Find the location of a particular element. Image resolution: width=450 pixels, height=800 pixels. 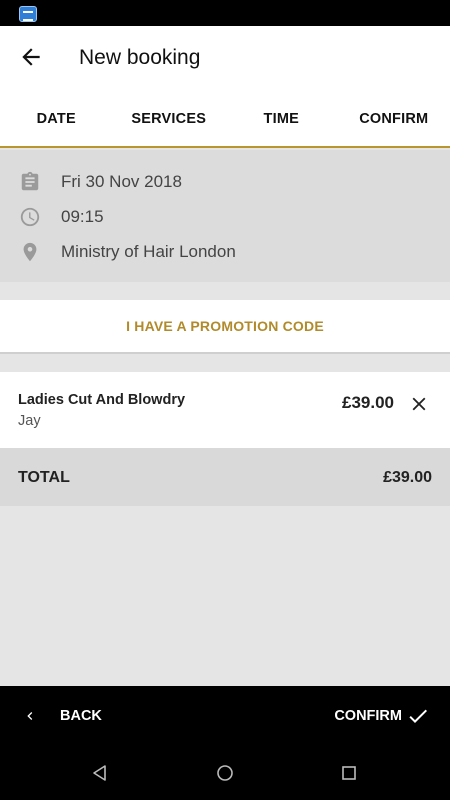

total-label: TOTAL is located at coordinates (44, 477).